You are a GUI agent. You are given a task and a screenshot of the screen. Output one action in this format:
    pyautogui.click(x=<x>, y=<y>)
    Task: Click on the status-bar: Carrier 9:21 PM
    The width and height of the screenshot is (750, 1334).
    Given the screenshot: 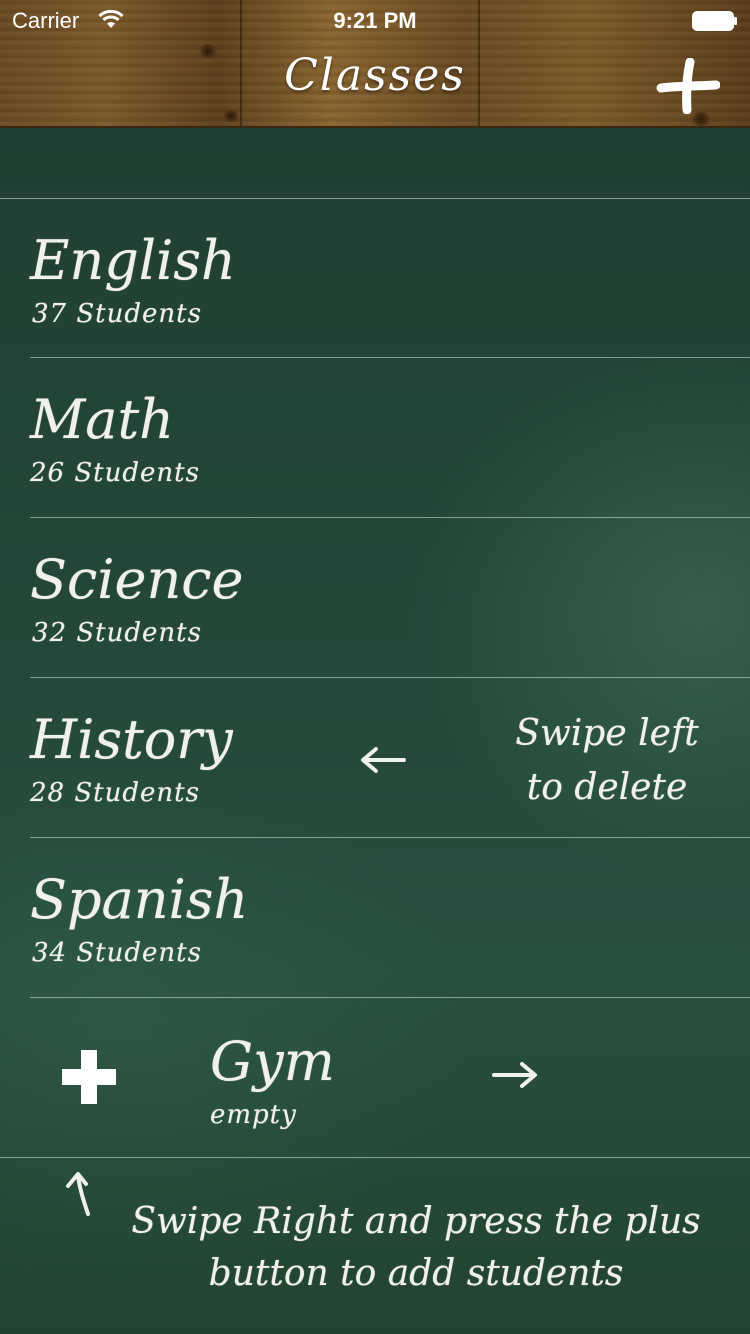 What is the action you would take?
    pyautogui.click(x=375, y=20)
    